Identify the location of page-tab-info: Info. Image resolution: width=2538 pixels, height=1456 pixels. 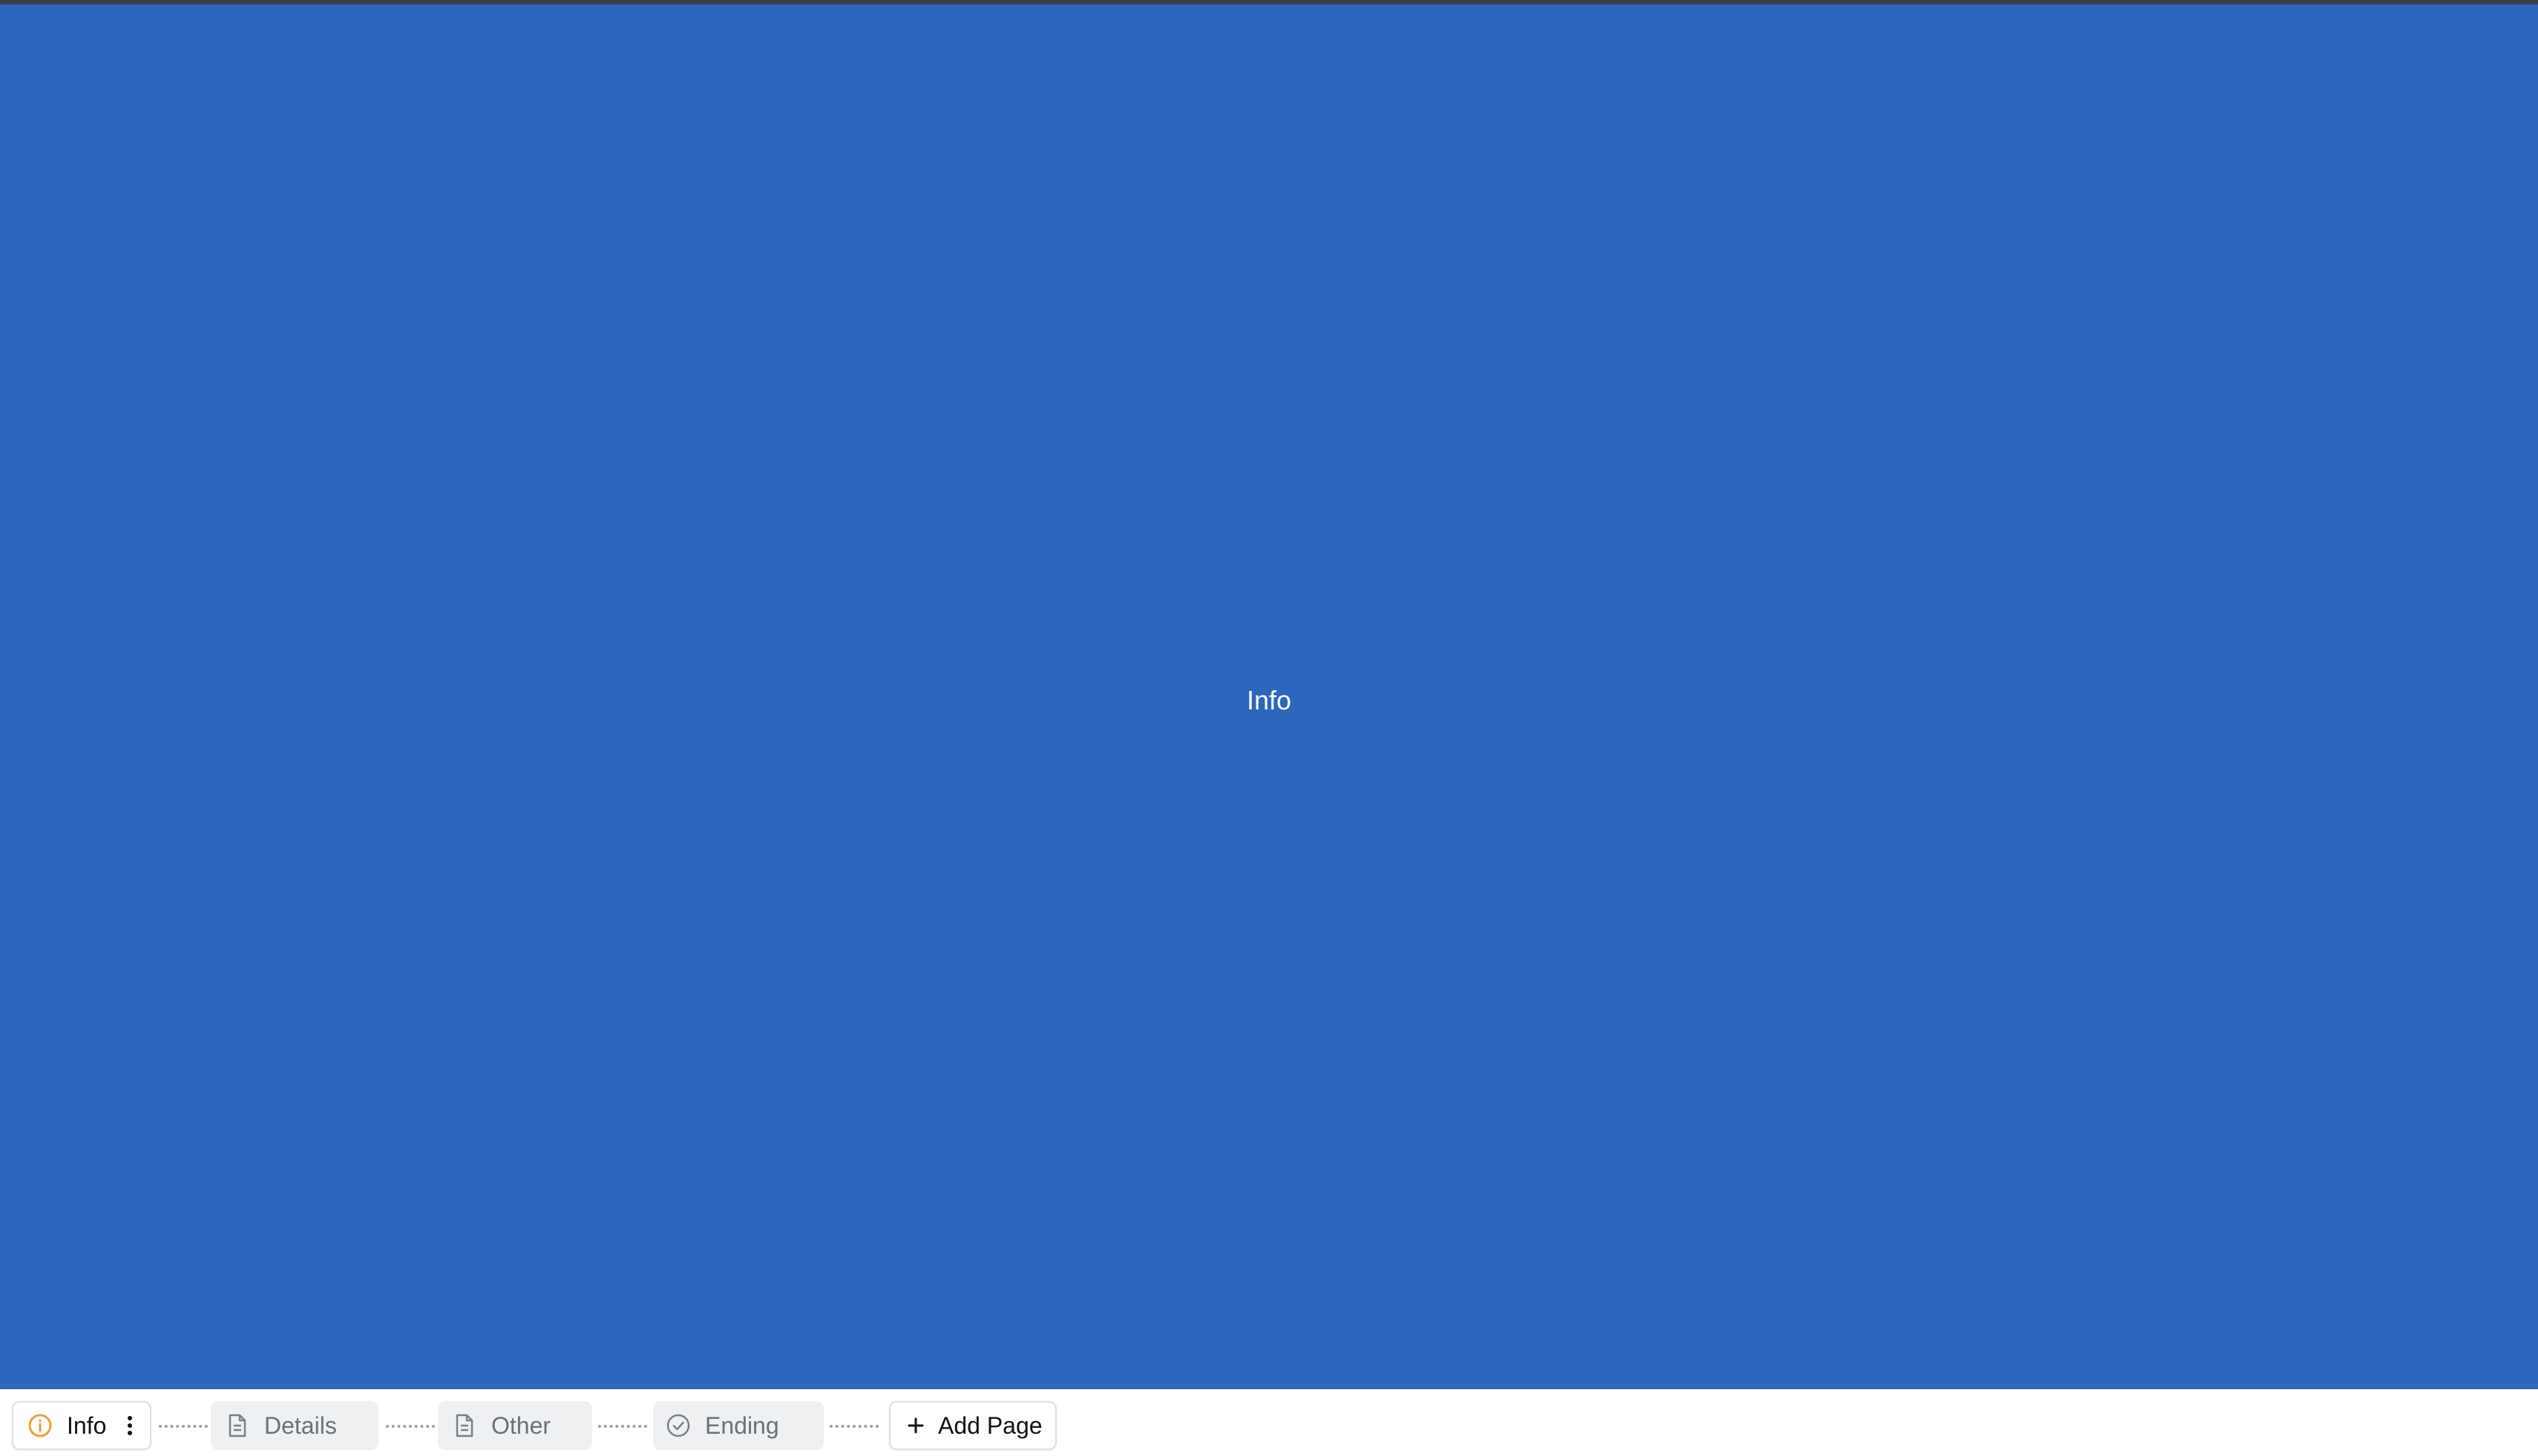
(81, 1426).